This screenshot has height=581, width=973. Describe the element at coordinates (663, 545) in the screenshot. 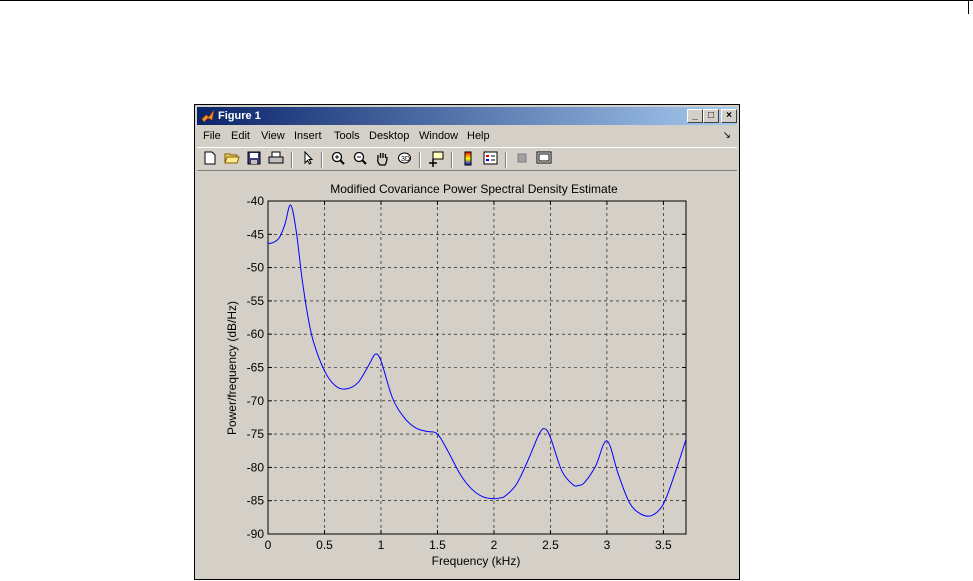

I see `x-tick-label: 3.5` at that location.